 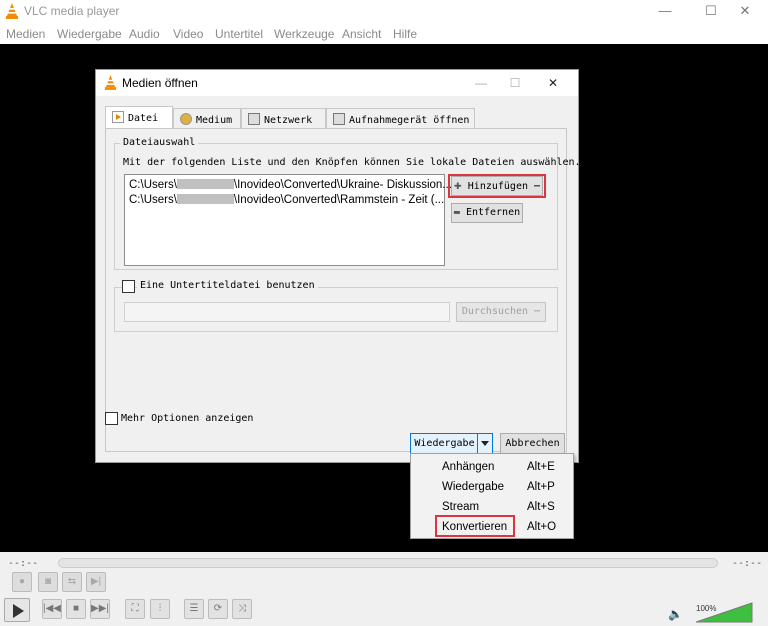 What do you see at coordinates (239, 34) in the screenshot?
I see `menu-untertitel: Untertitel` at bounding box center [239, 34].